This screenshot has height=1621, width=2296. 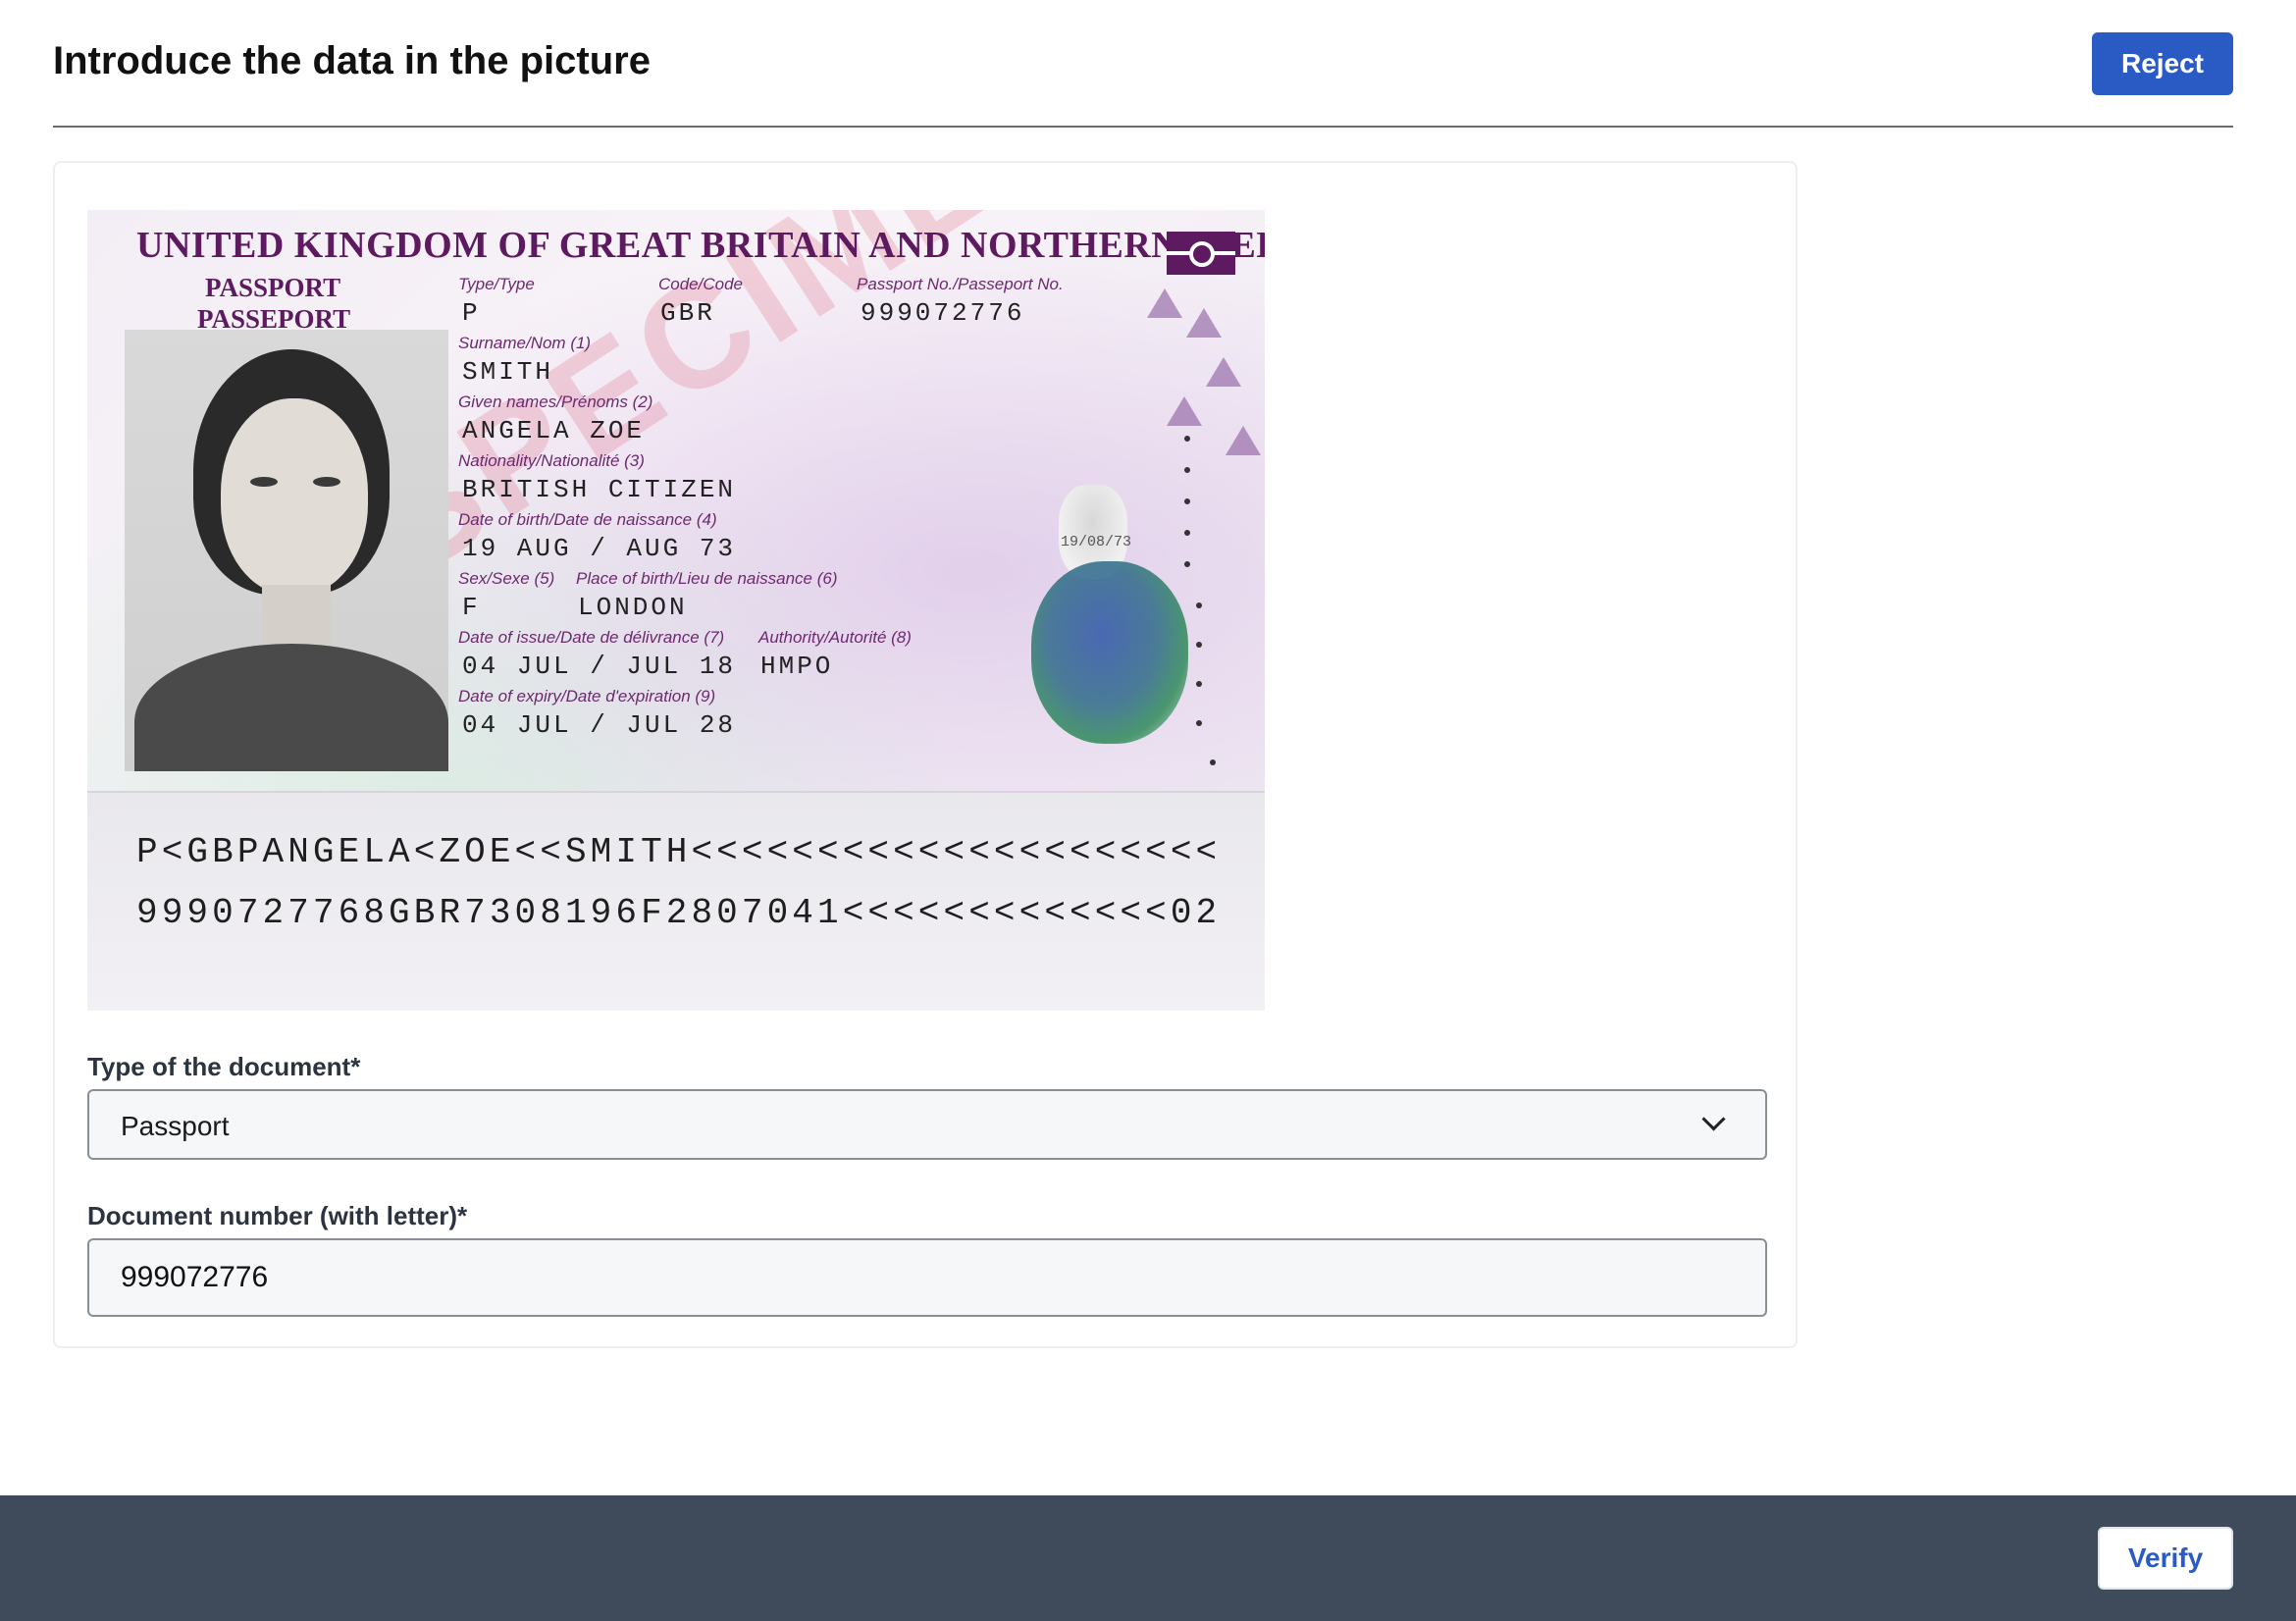 I want to click on code-label: Code/Code, so click(x=701, y=284).